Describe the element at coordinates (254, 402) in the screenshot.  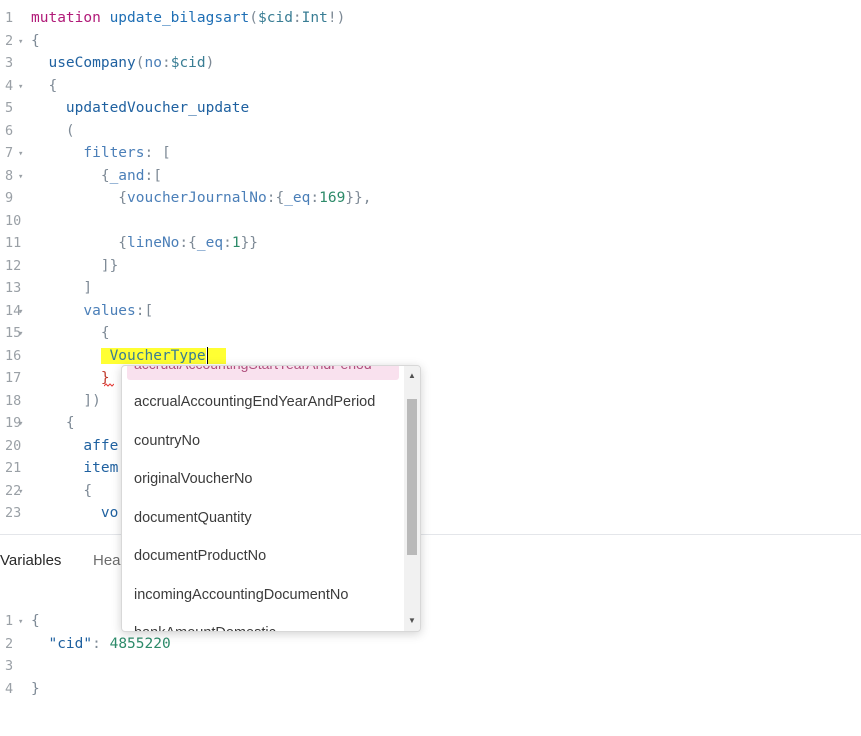
I see `autocomplete-item: accrualAccountingEndYearAndPeriod` at that location.